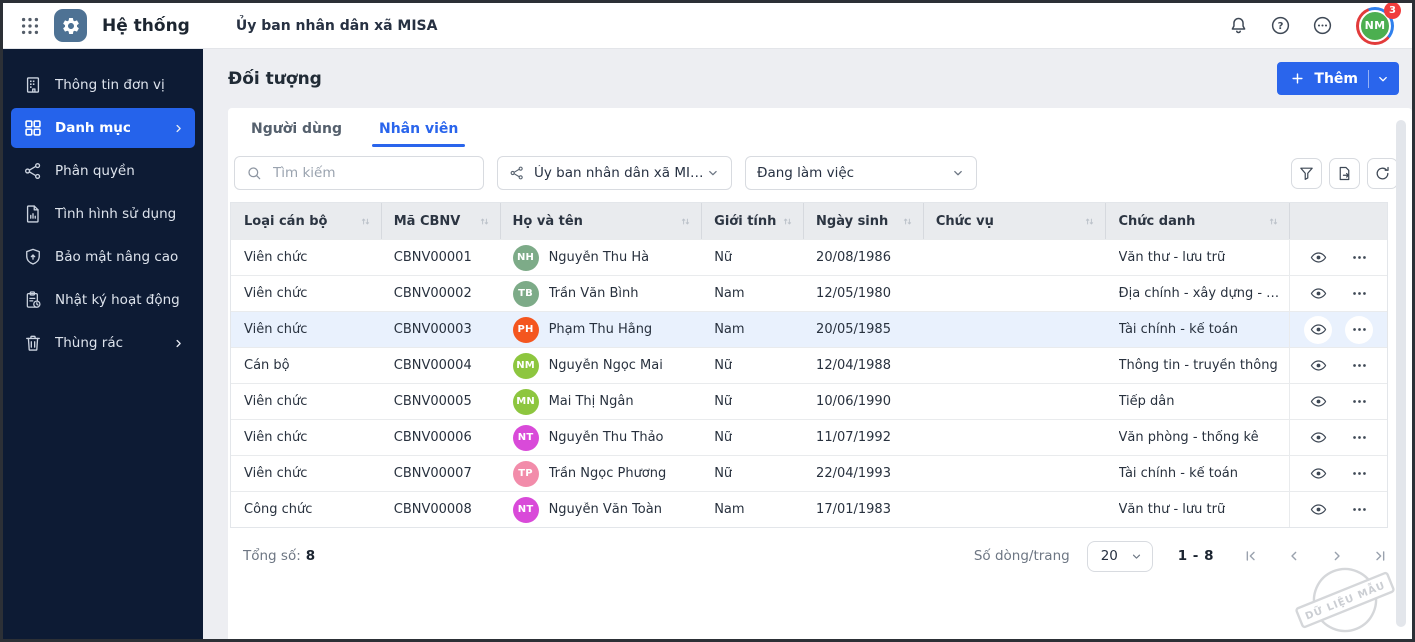 This screenshot has height=642, width=1415. What do you see at coordinates (30, 26) in the screenshot?
I see `app-launcher-icon` at bounding box center [30, 26].